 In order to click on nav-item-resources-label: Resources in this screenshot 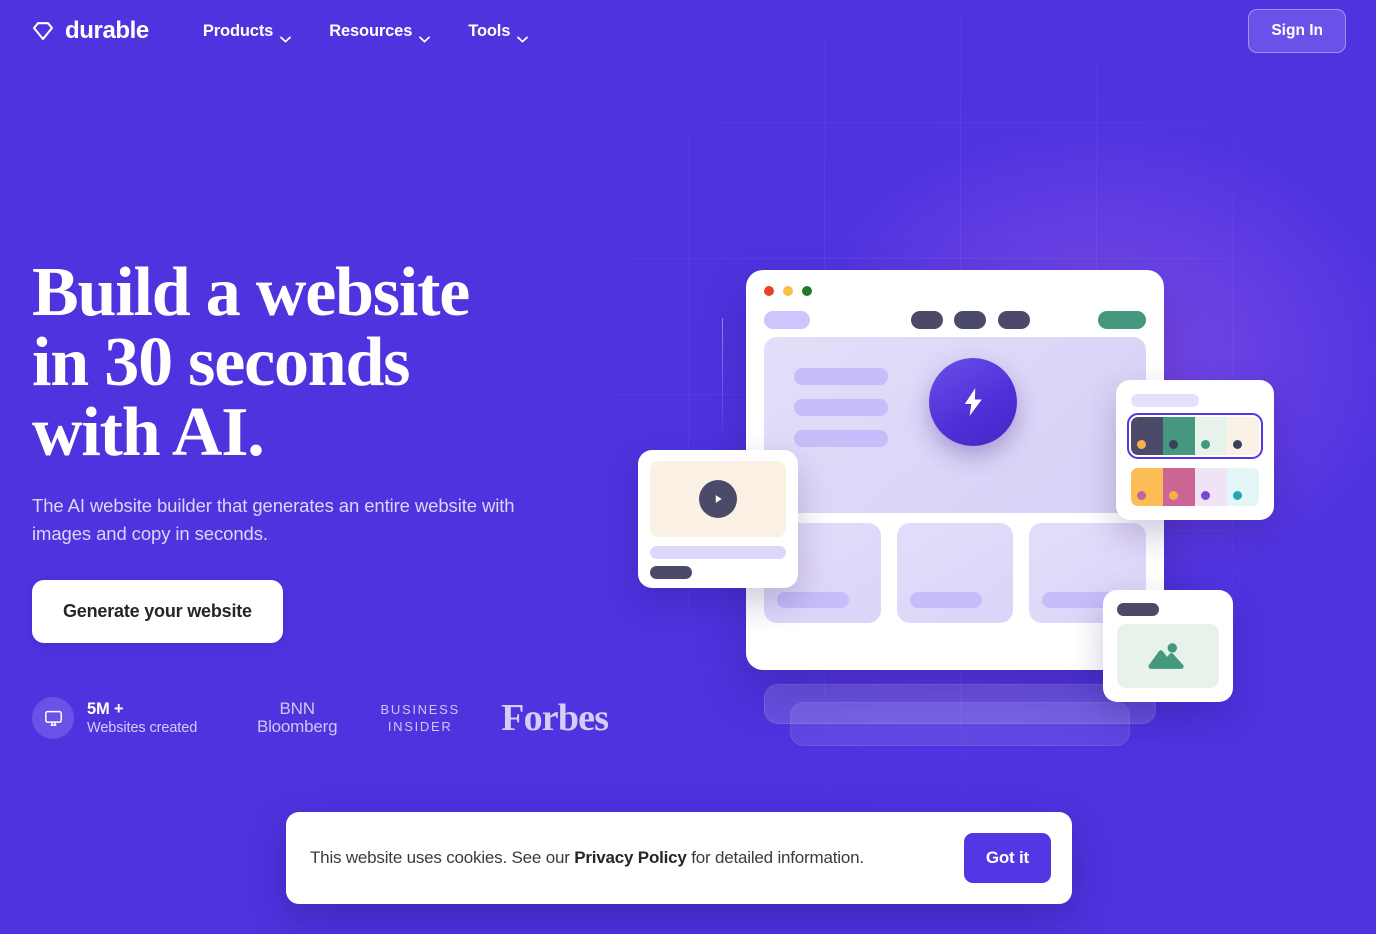, I will do `click(371, 30)`.